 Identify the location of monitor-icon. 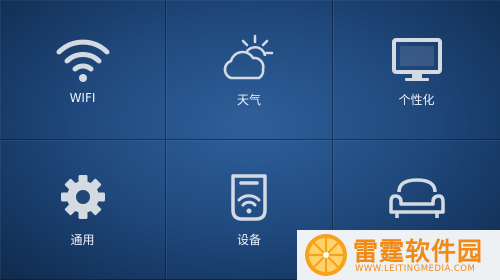
(417, 59).